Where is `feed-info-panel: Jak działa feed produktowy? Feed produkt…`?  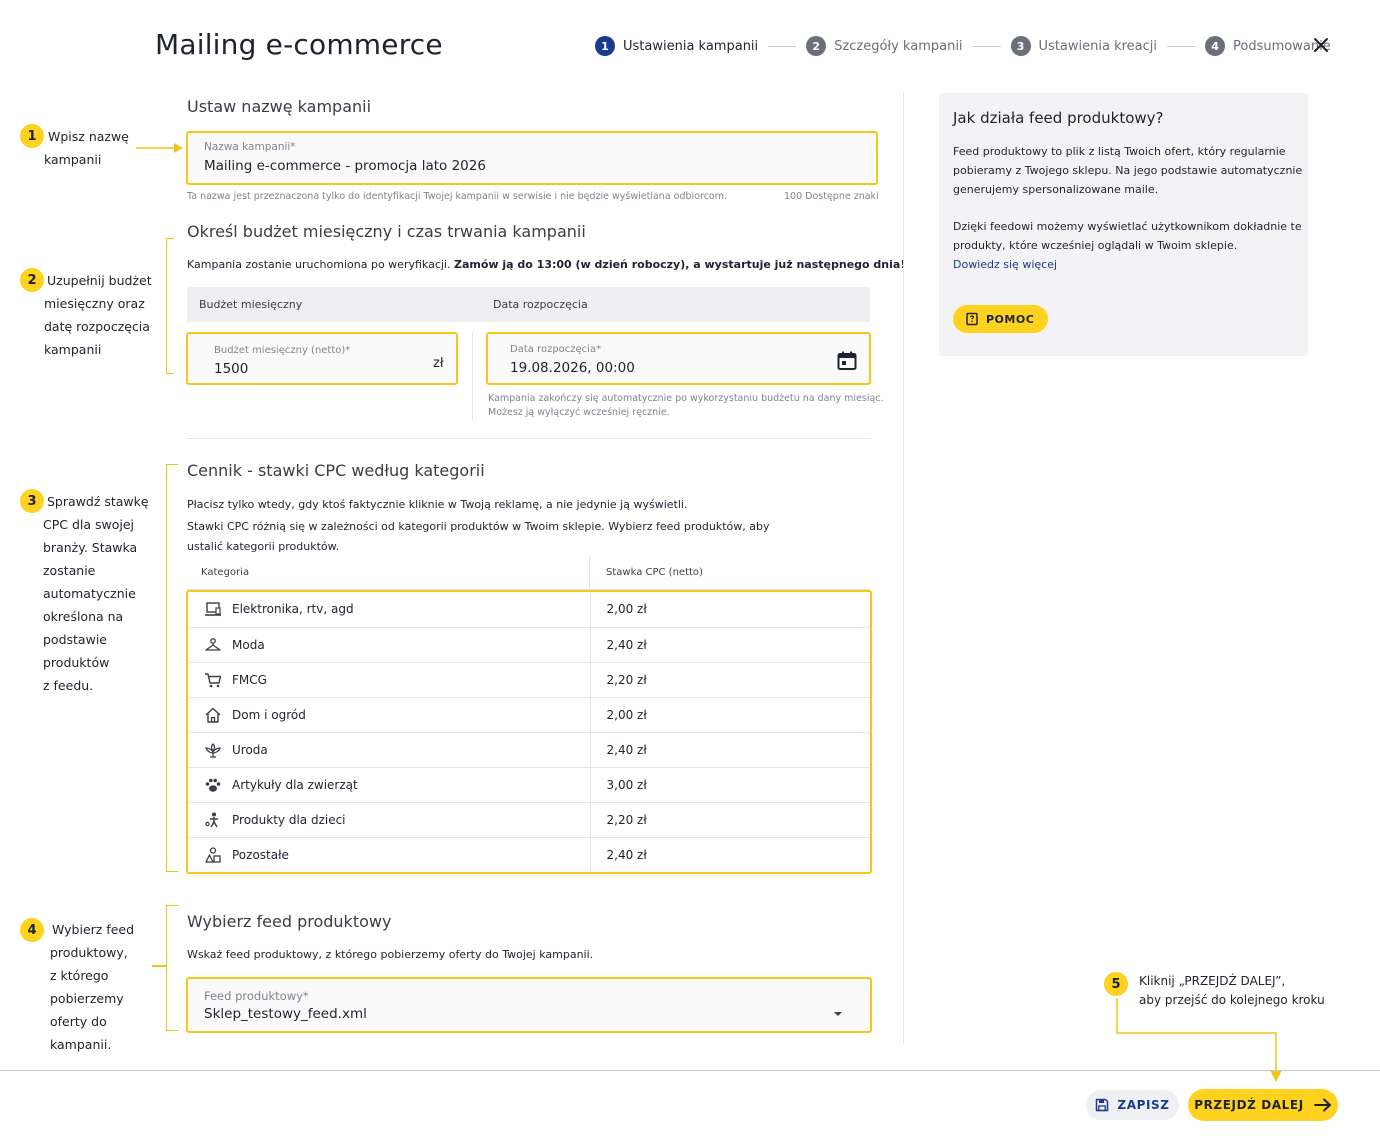
feed-info-panel: Jak działa feed produktowy? Feed produkt… is located at coordinates (1123, 224).